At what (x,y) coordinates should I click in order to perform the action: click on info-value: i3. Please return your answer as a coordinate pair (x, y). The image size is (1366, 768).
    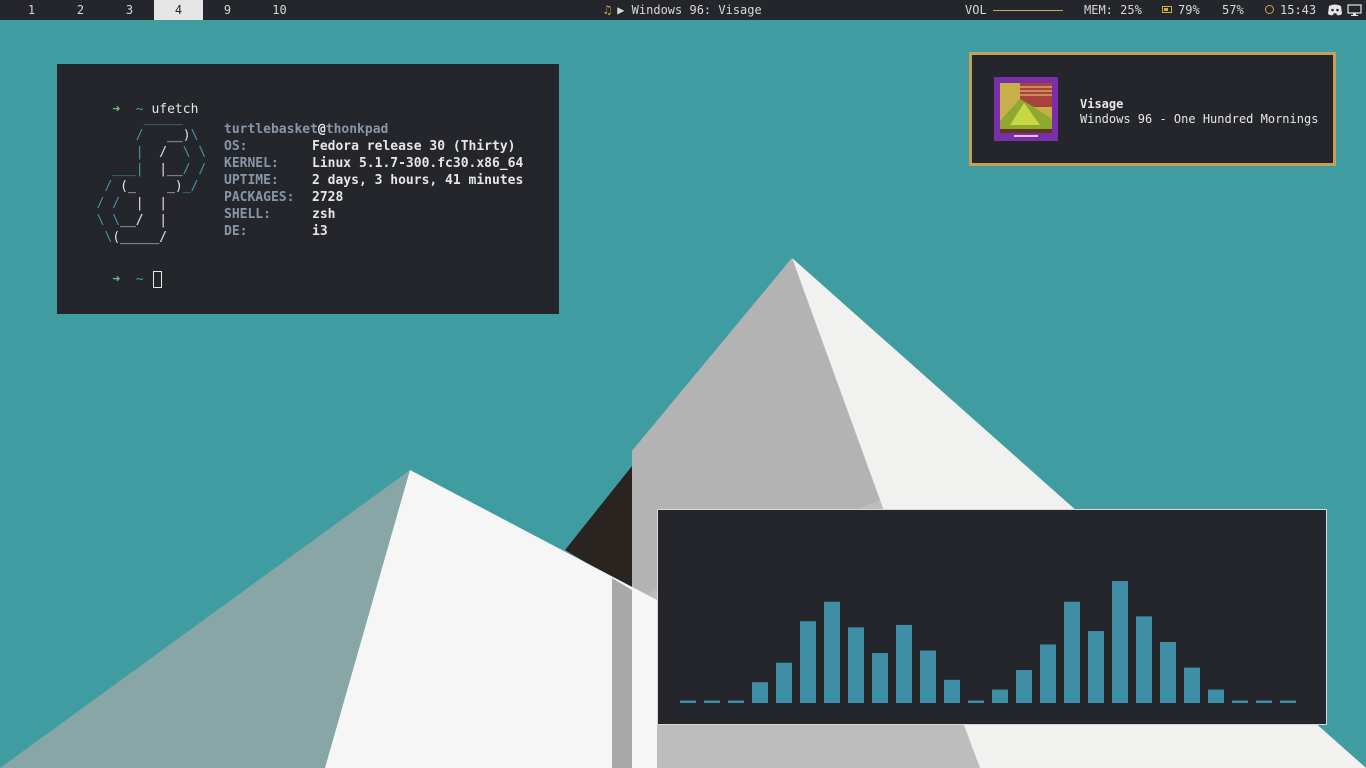
    Looking at the image, I should click on (320, 231).